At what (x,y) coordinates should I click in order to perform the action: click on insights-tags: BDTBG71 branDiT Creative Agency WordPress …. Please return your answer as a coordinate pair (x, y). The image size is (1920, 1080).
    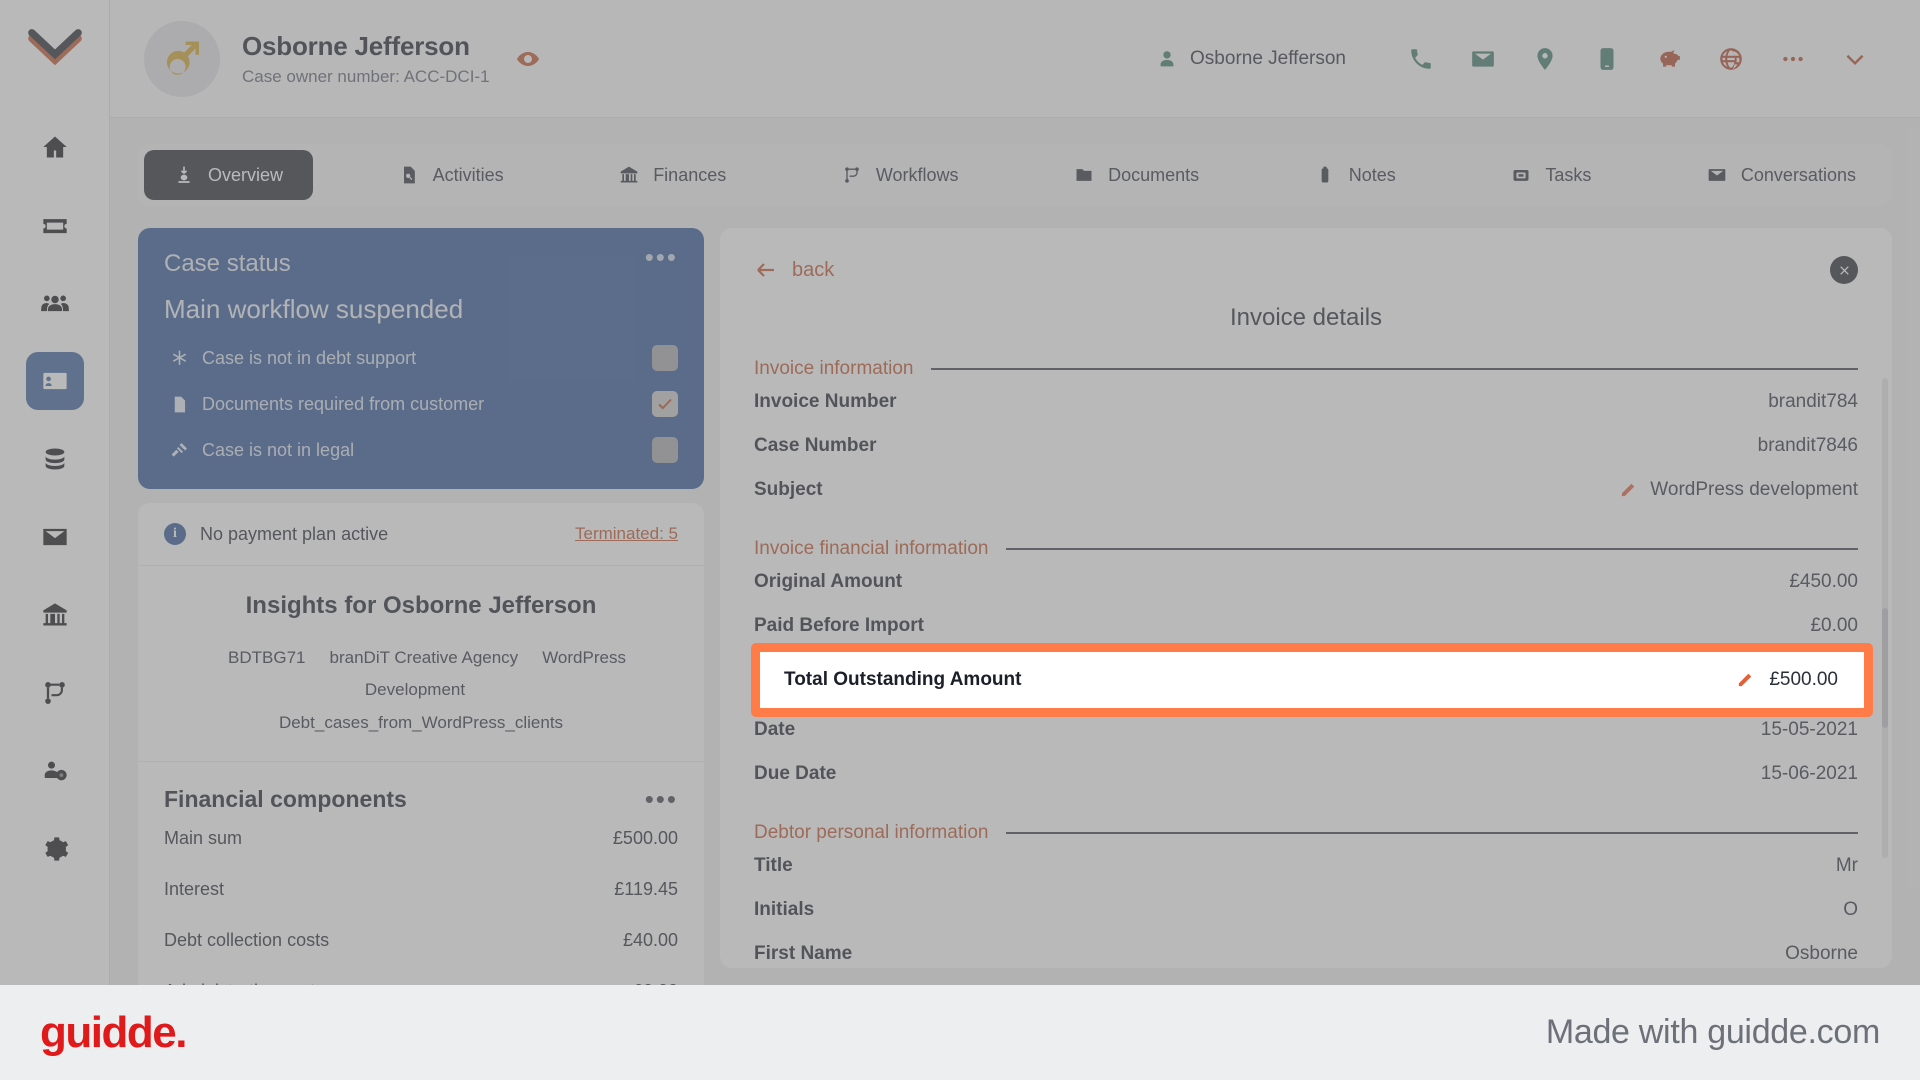
    Looking at the image, I should click on (421, 690).